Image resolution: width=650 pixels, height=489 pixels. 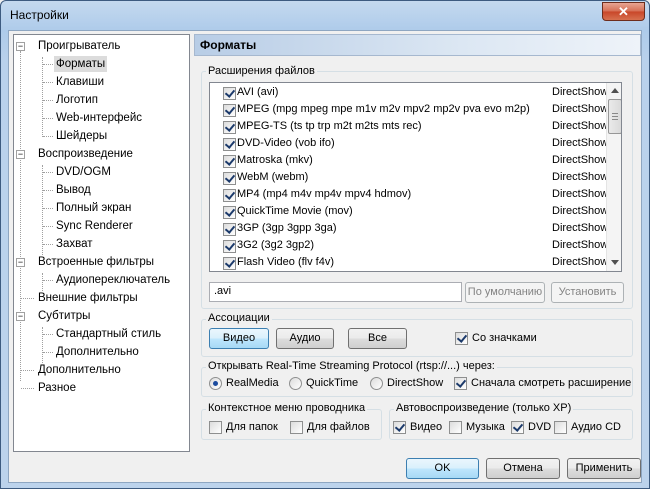 What do you see at coordinates (540, 427) in the screenshot?
I see `autoplay-dvd-label: DVD` at bounding box center [540, 427].